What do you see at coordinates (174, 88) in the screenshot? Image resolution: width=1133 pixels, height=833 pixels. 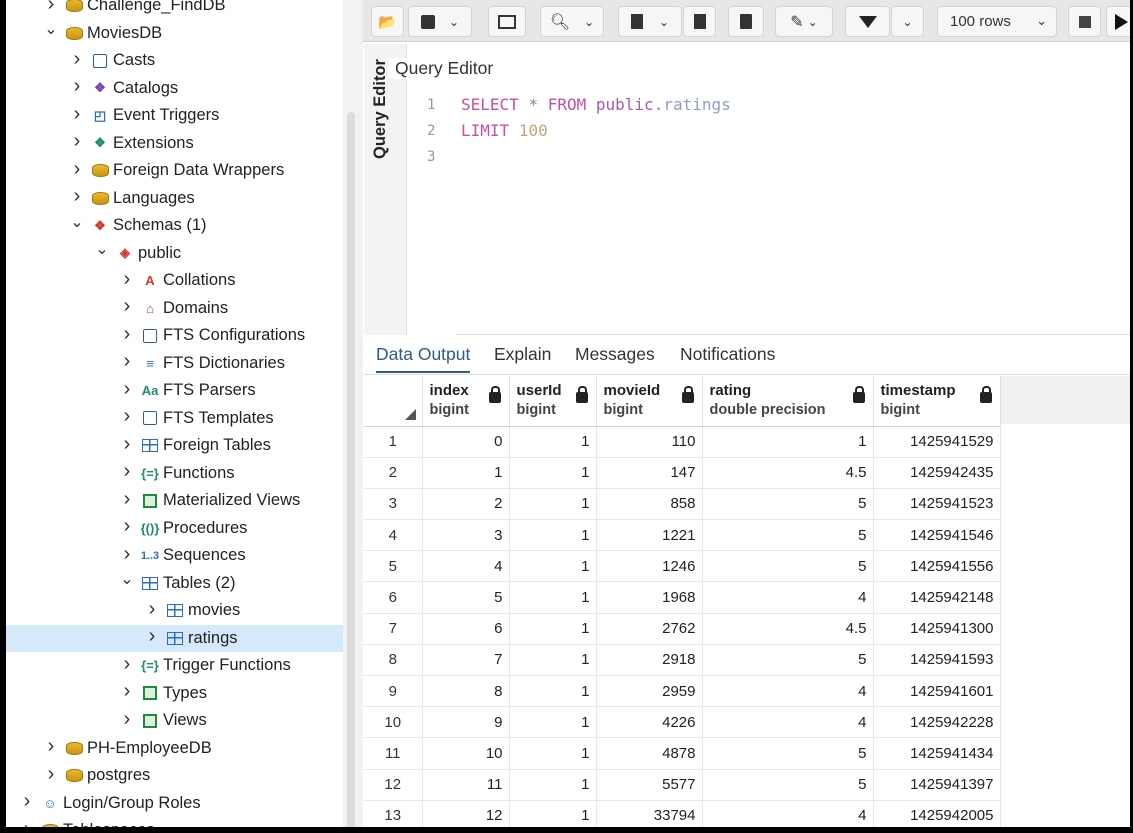 I see `tree-item-catalogs: › ❖ Catalogs` at bounding box center [174, 88].